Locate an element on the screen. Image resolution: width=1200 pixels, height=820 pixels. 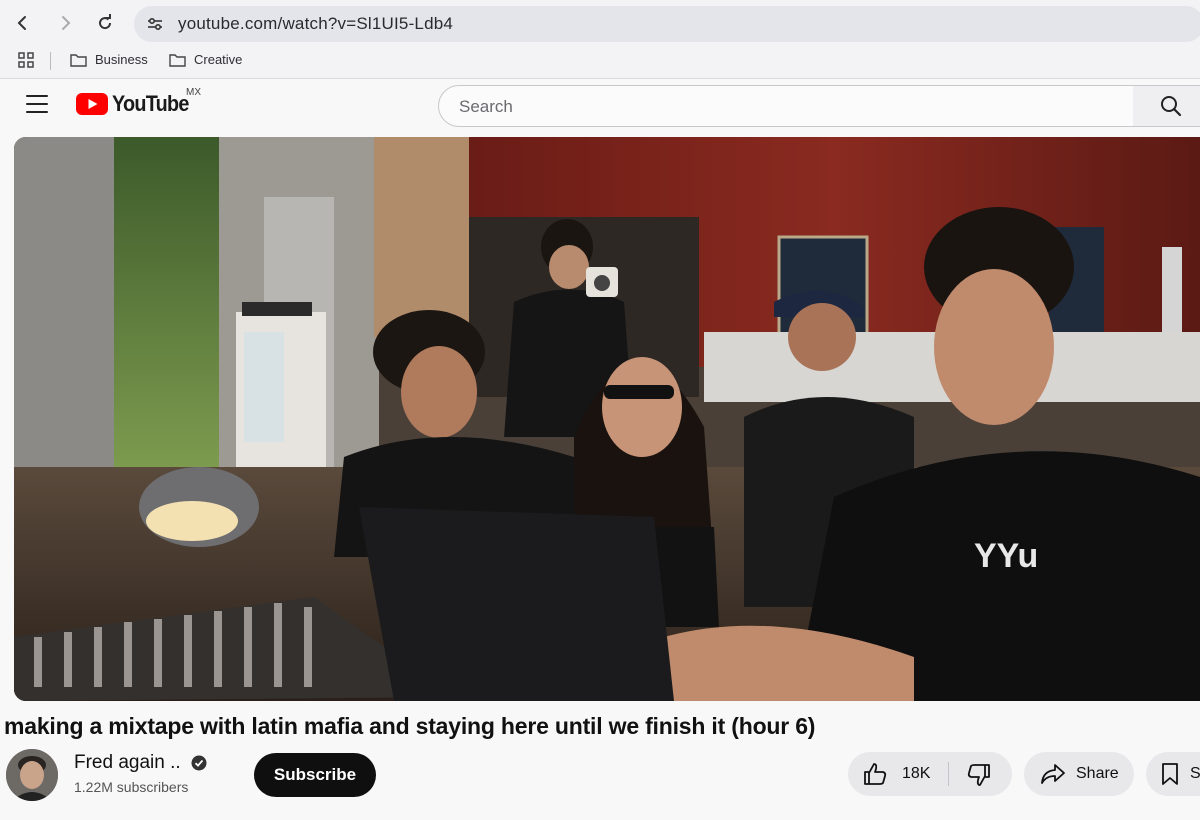
apps-grid-icon is located at coordinates (26, 60).